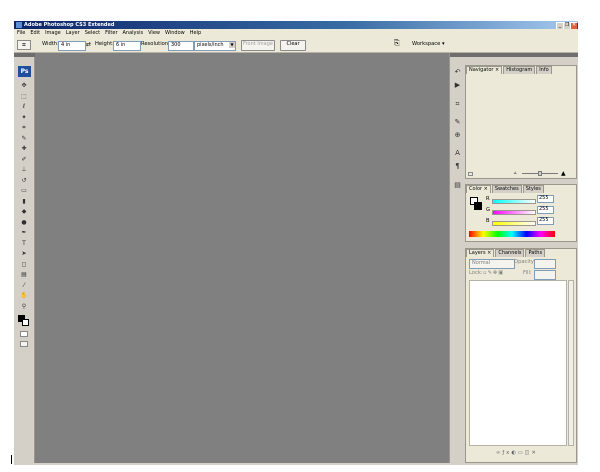  I want to click on eraser-tool-icon: ▭, so click(24, 190).